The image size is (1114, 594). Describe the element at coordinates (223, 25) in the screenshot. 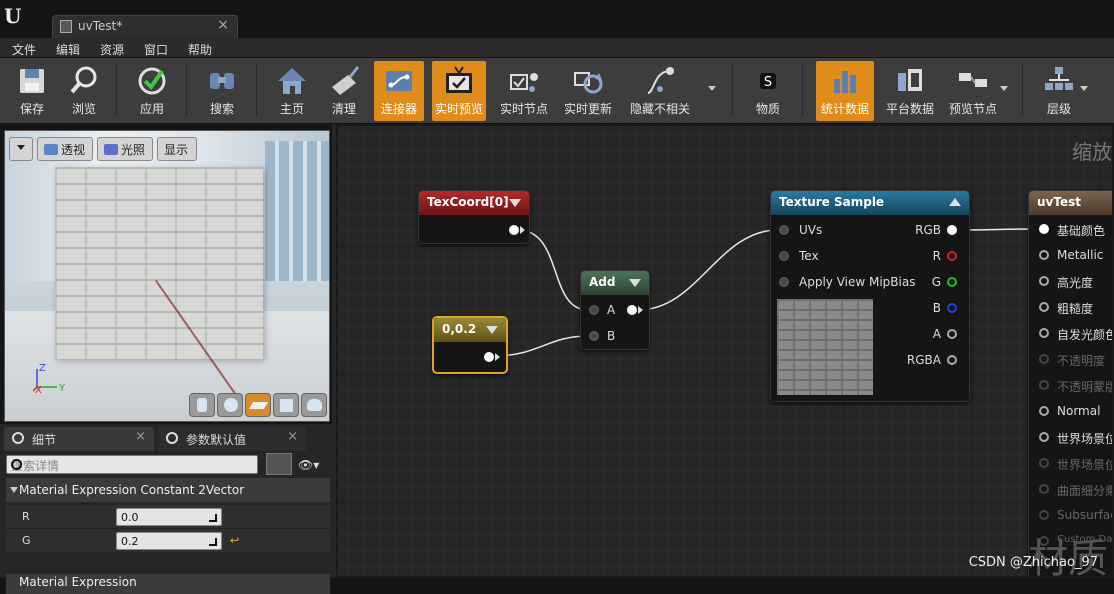

I see `close-tab-icon: ×` at that location.